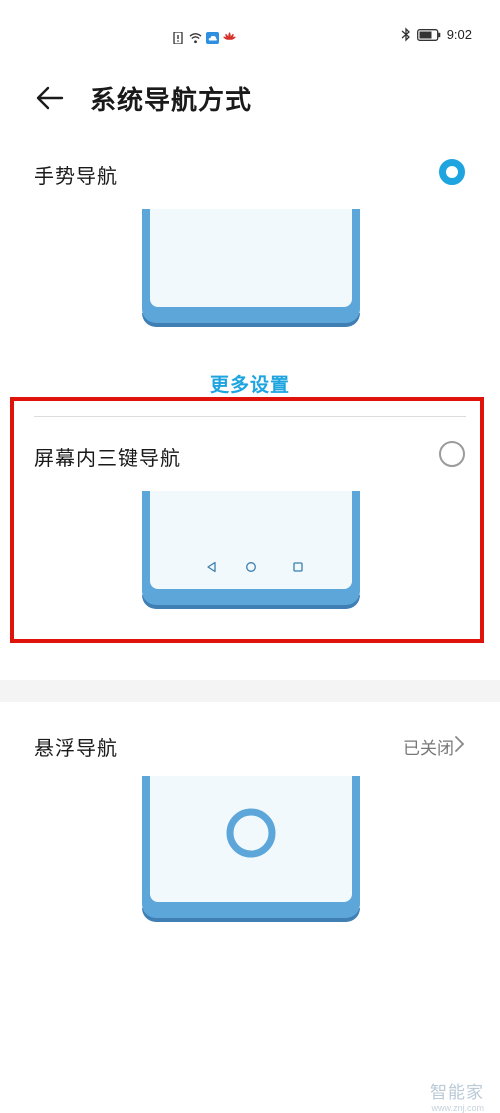  Describe the element at coordinates (459, 34) in the screenshot. I see `clock: 9:02` at that location.